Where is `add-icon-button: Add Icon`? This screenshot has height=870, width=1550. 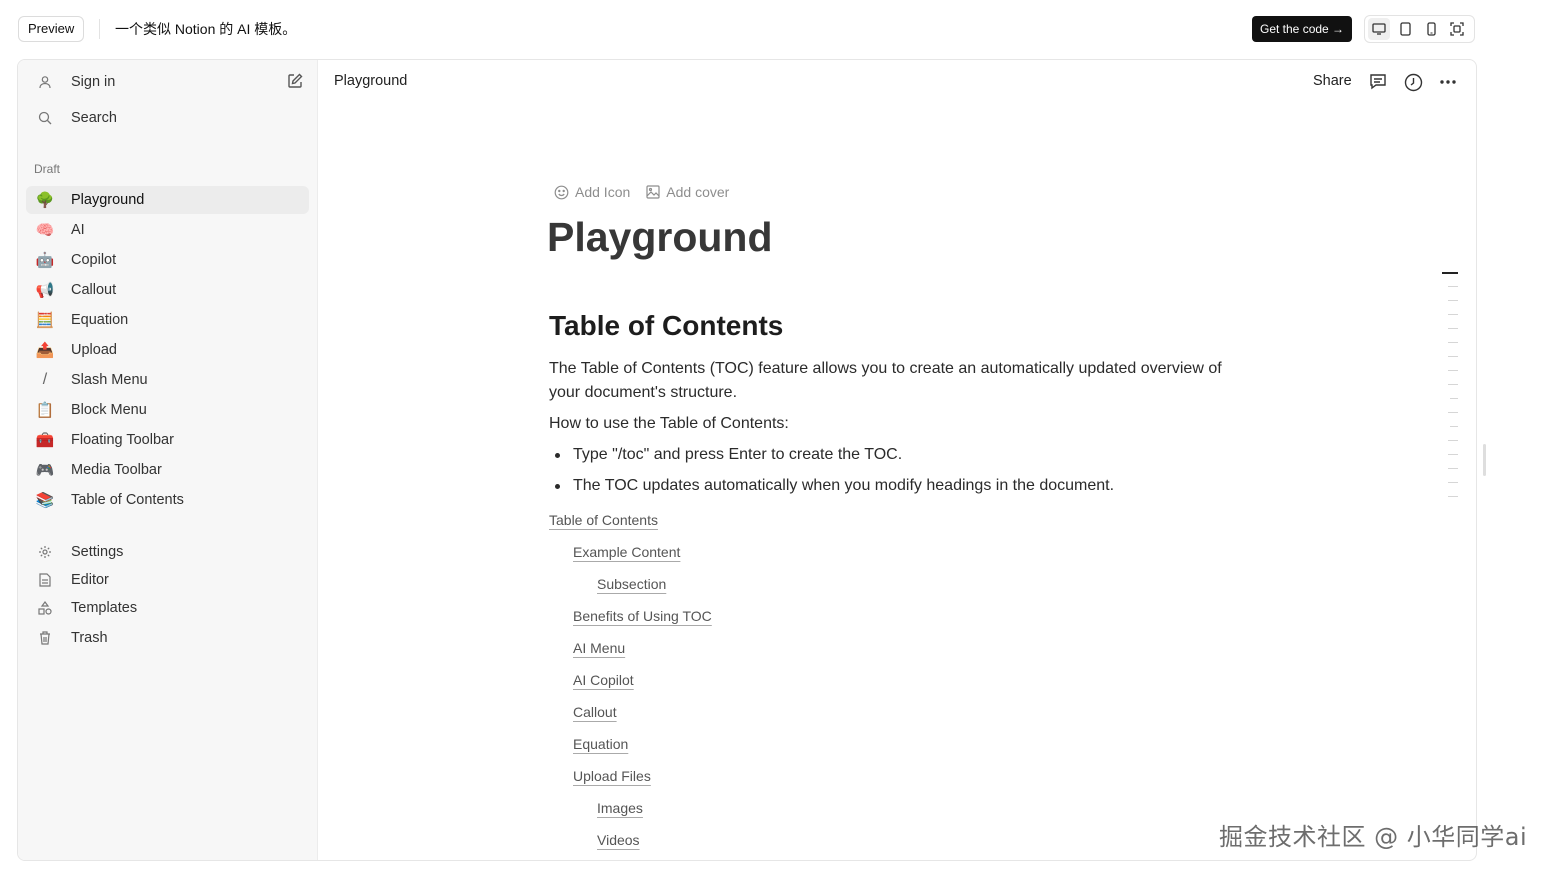
add-icon-button: Add Icon is located at coordinates (592, 192).